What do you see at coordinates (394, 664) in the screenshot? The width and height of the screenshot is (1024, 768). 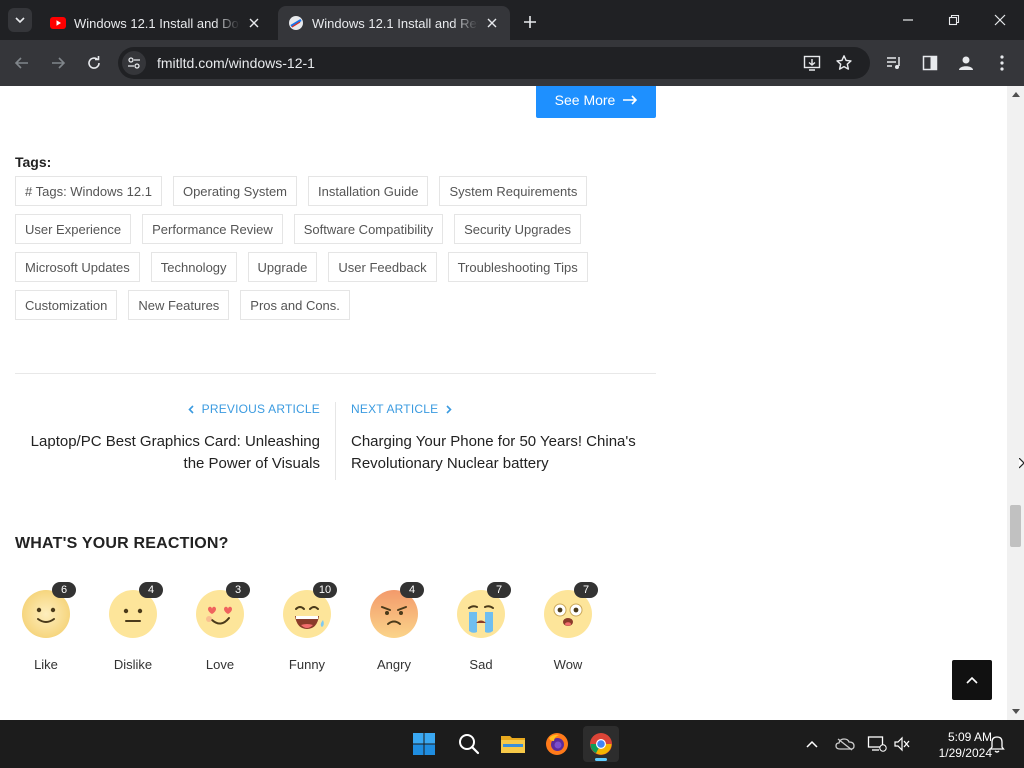 I see `reaction-label: Angry` at bounding box center [394, 664].